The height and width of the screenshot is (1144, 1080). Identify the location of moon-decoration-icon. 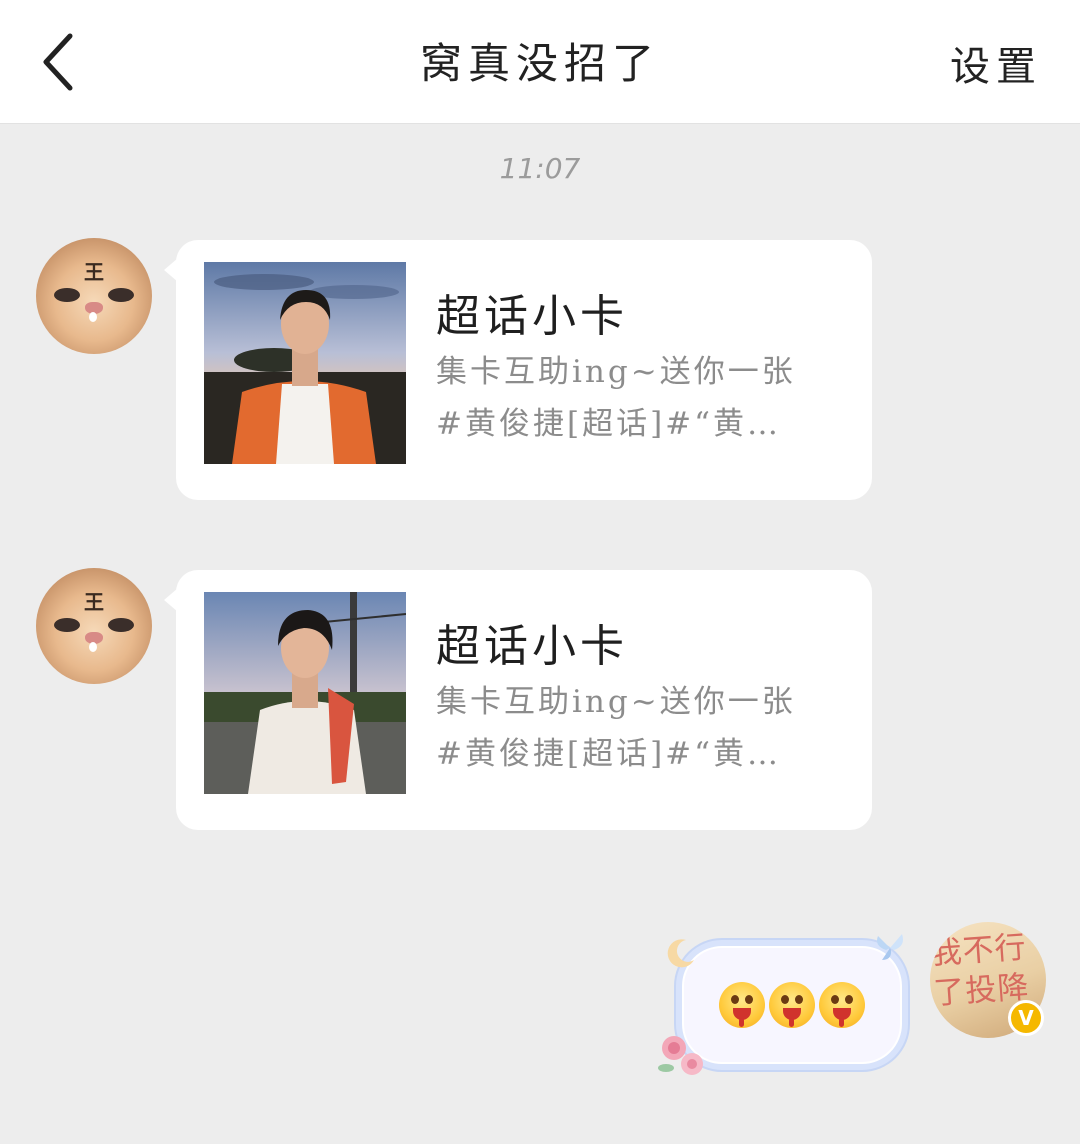
(680, 953).